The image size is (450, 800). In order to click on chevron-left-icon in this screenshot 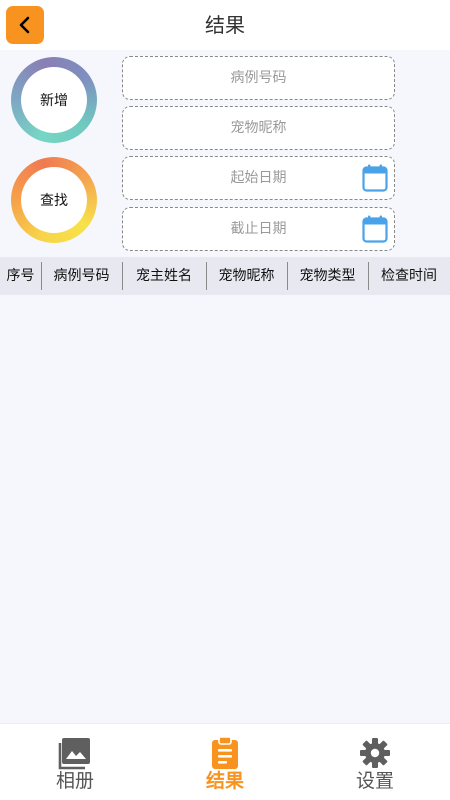, I will do `click(24, 25)`.